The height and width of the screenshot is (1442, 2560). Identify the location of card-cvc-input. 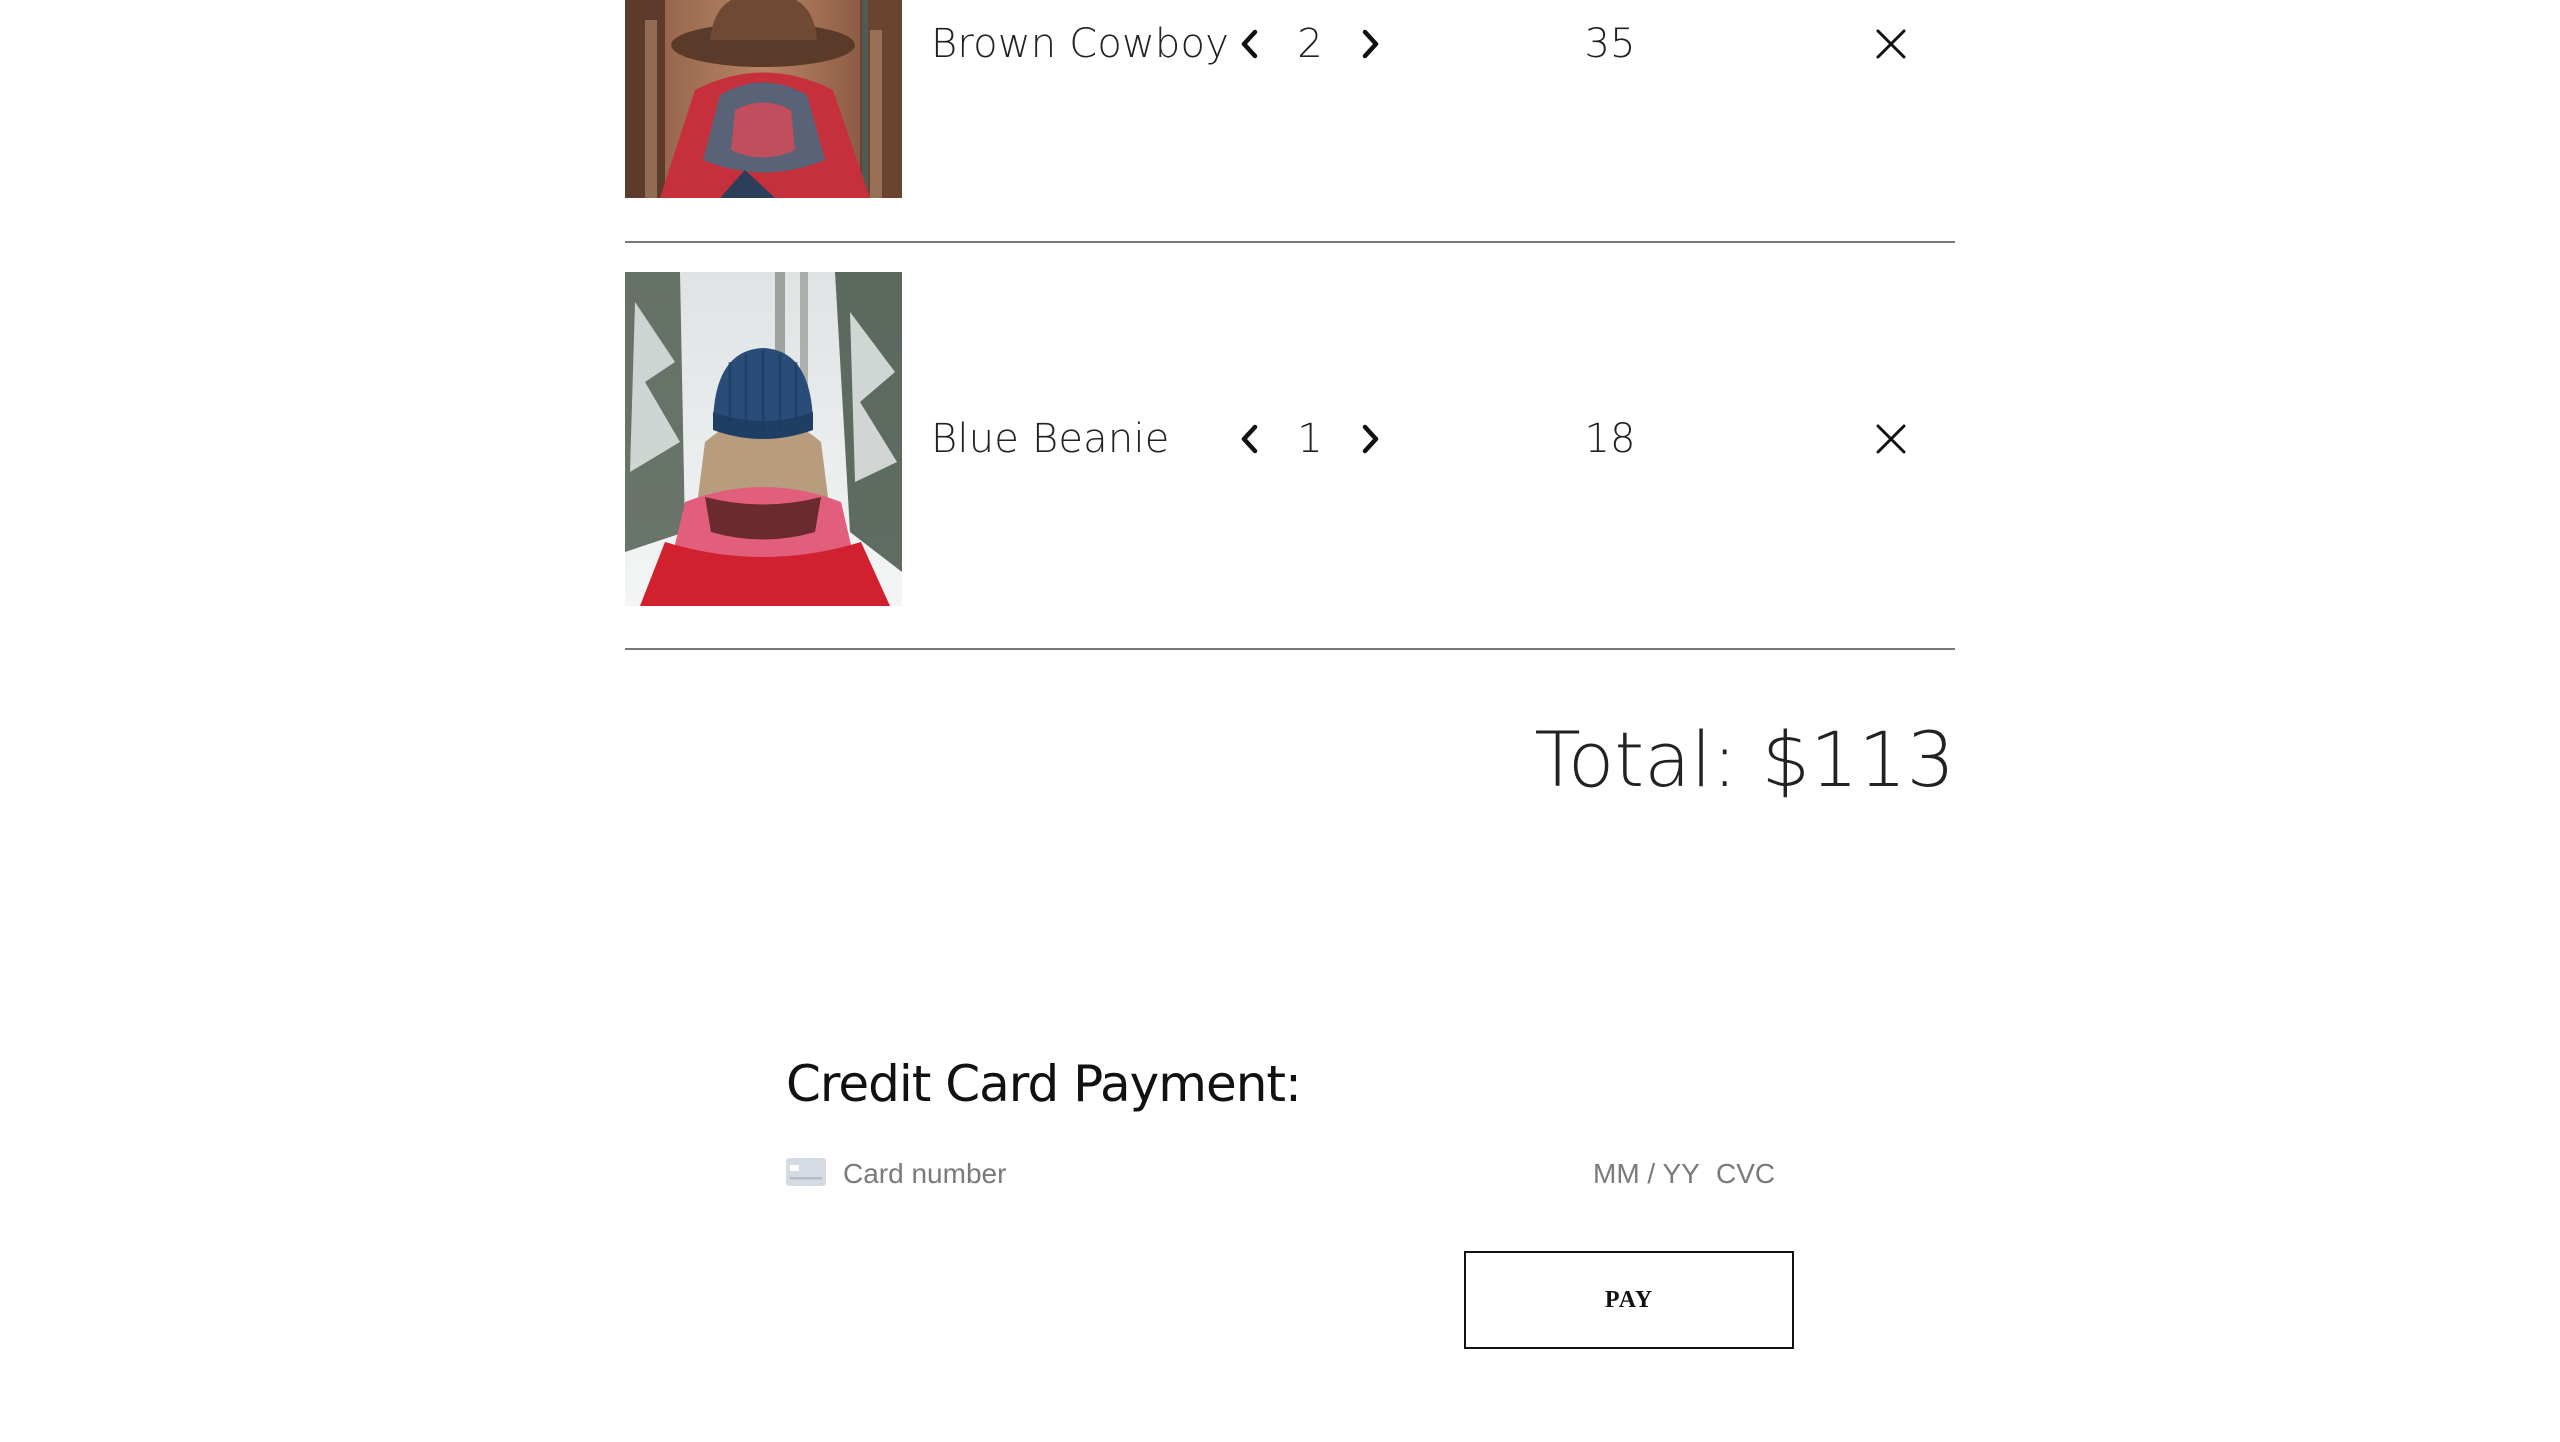
(1756, 1174).